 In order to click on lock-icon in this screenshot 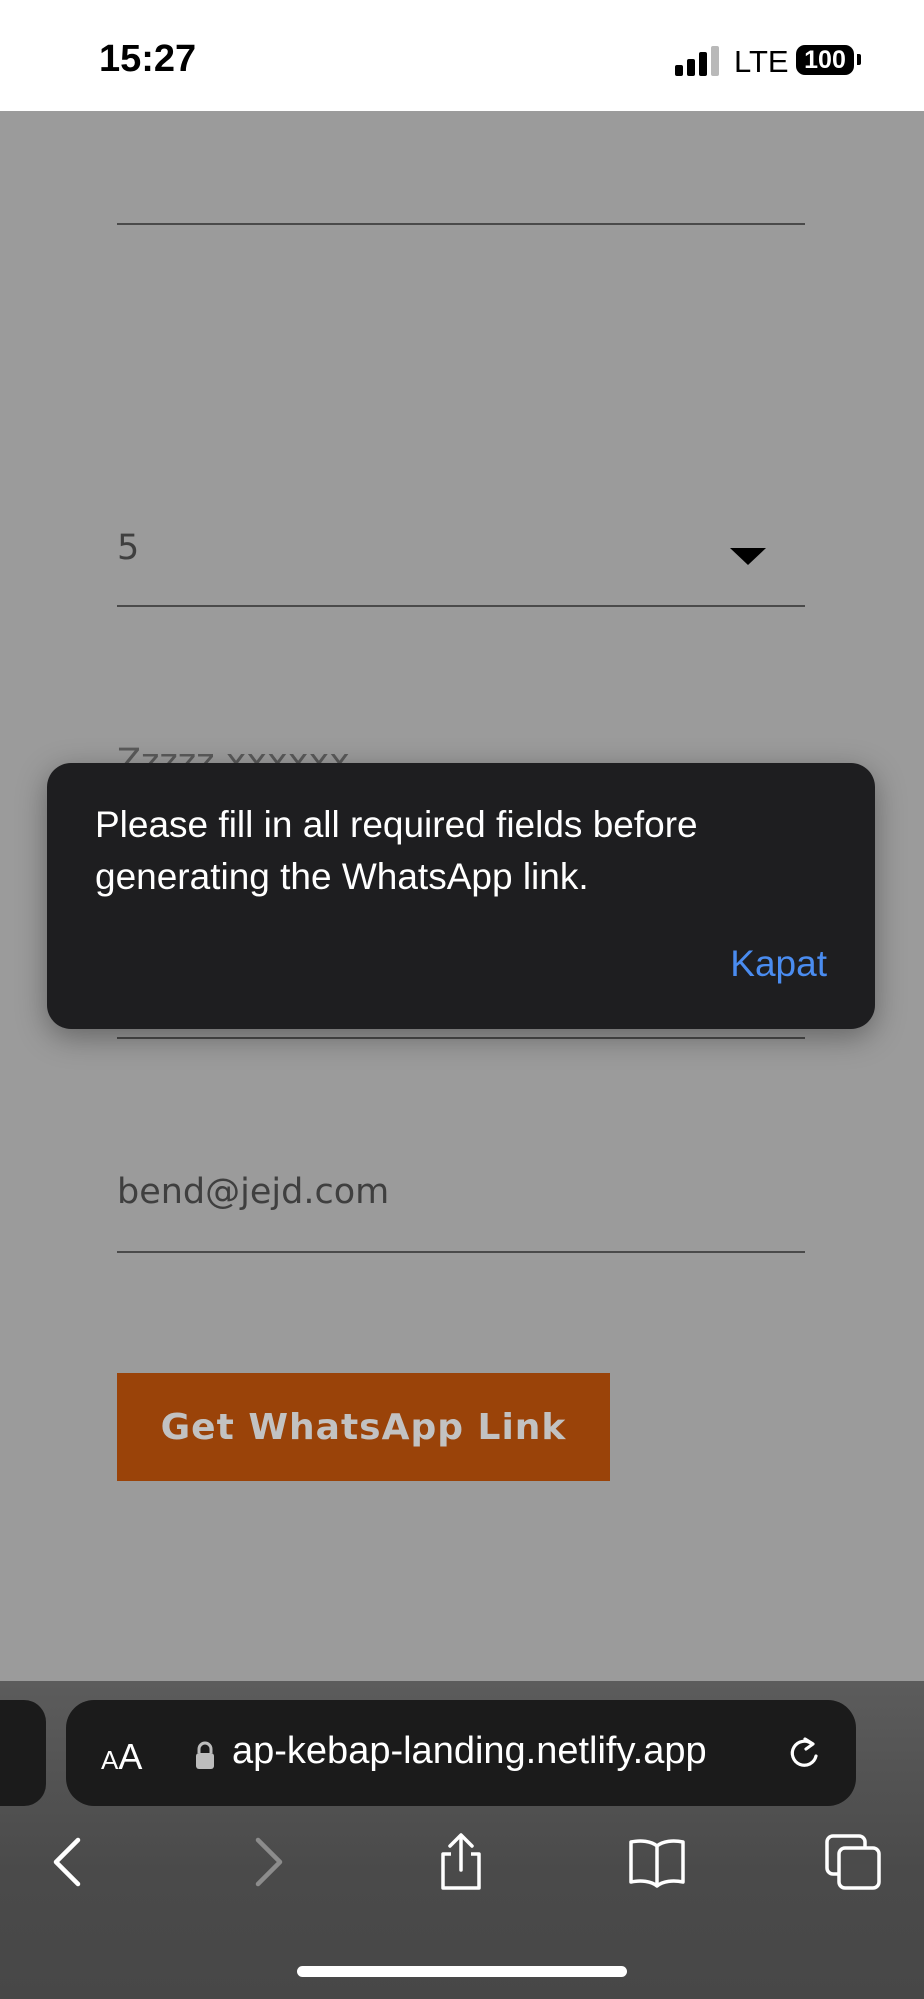, I will do `click(205, 1755)`.